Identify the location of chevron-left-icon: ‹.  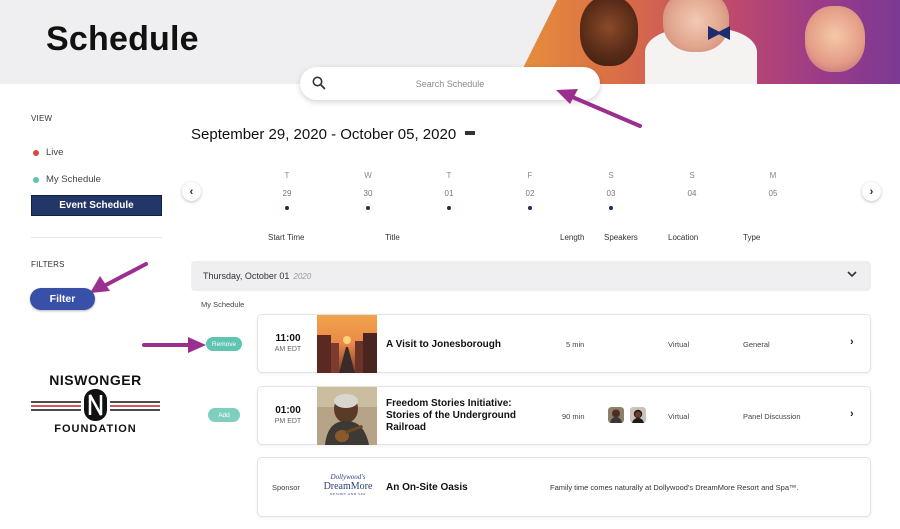
(191, 191).